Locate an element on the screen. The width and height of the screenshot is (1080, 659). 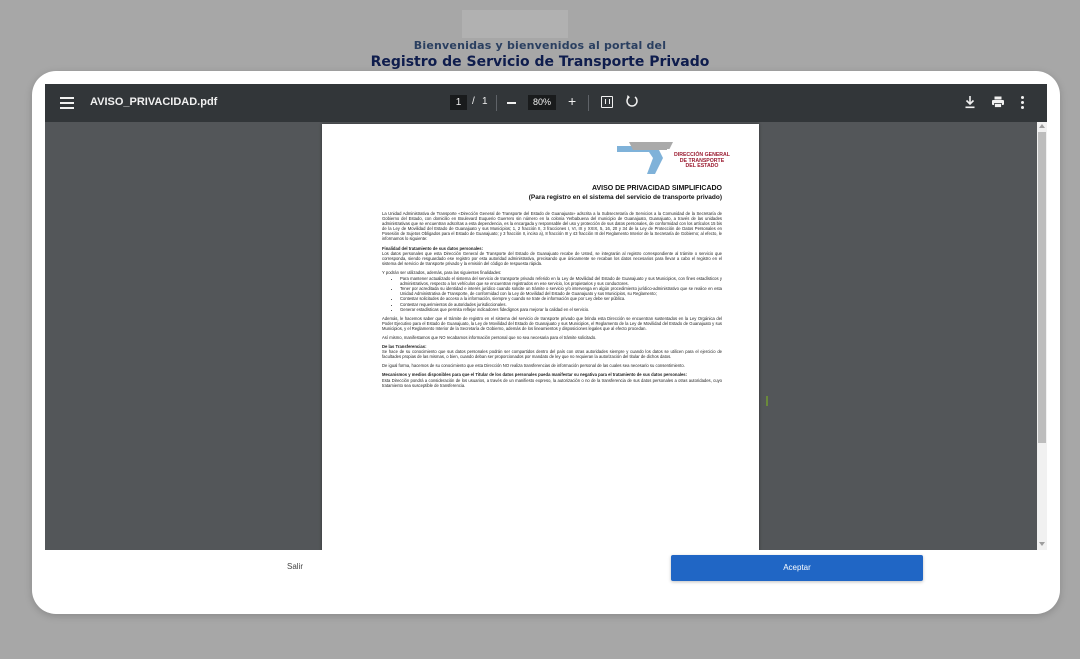
zoom-level-input: 80% is located at coordinates (542, 102).